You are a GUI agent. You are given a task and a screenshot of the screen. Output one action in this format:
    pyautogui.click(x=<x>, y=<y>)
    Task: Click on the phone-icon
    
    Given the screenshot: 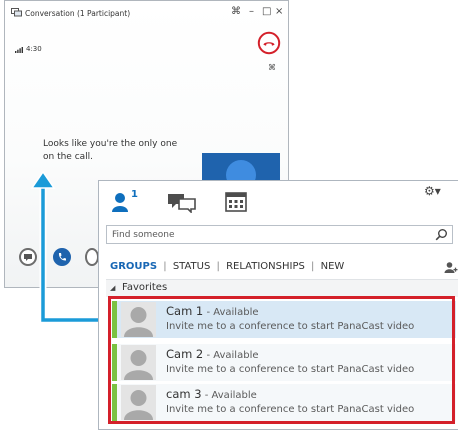 What is the action you would take?
    pyautogui.click(x=62, y=257)
    